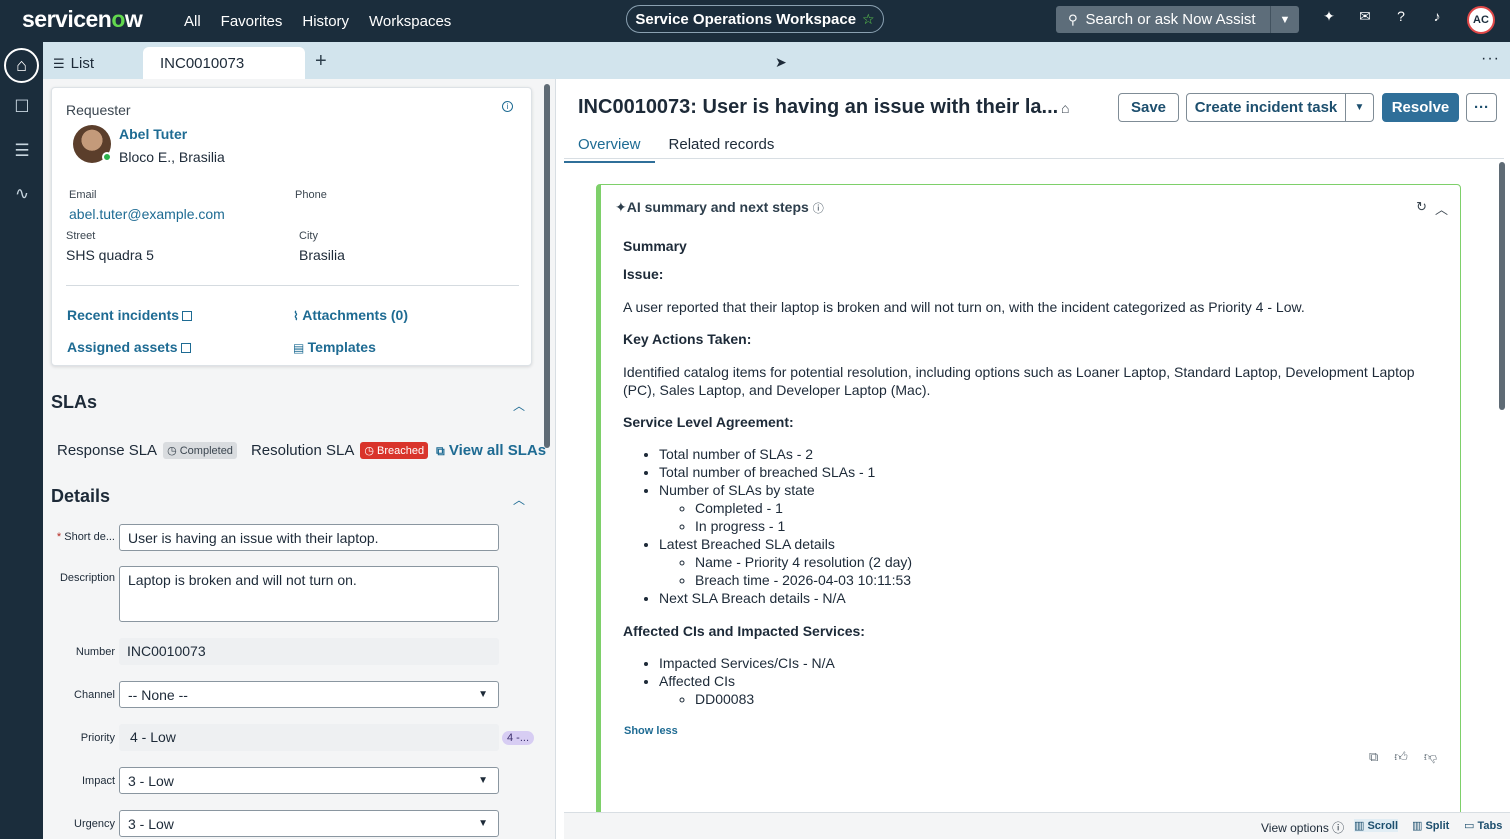  What do you see at coordinates (309, 651) in the screenshot?
I see `number-field: INC0010073` at bounding box center [309, 651].